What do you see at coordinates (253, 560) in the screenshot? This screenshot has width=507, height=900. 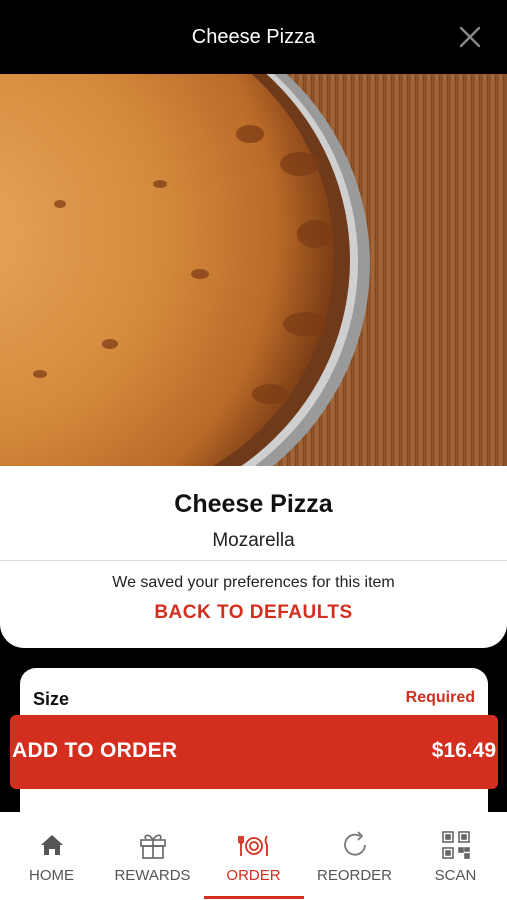 I see `divider` at bounding box center [253, 560].